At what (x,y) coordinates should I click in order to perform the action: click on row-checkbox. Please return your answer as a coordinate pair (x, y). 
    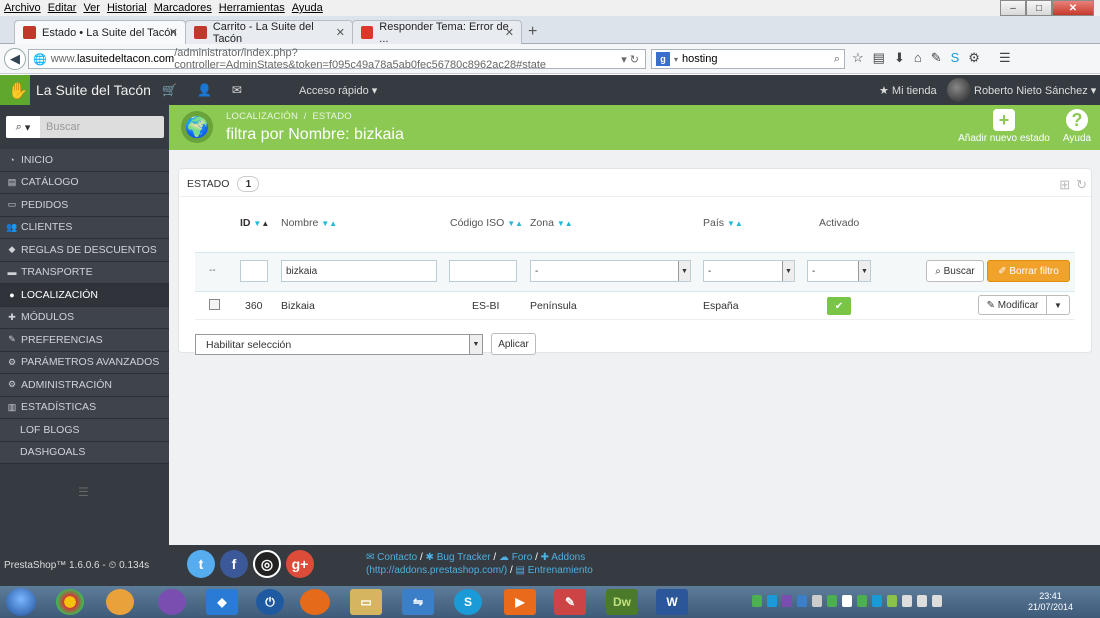
    Looking at the image, I should click on (214, 304).